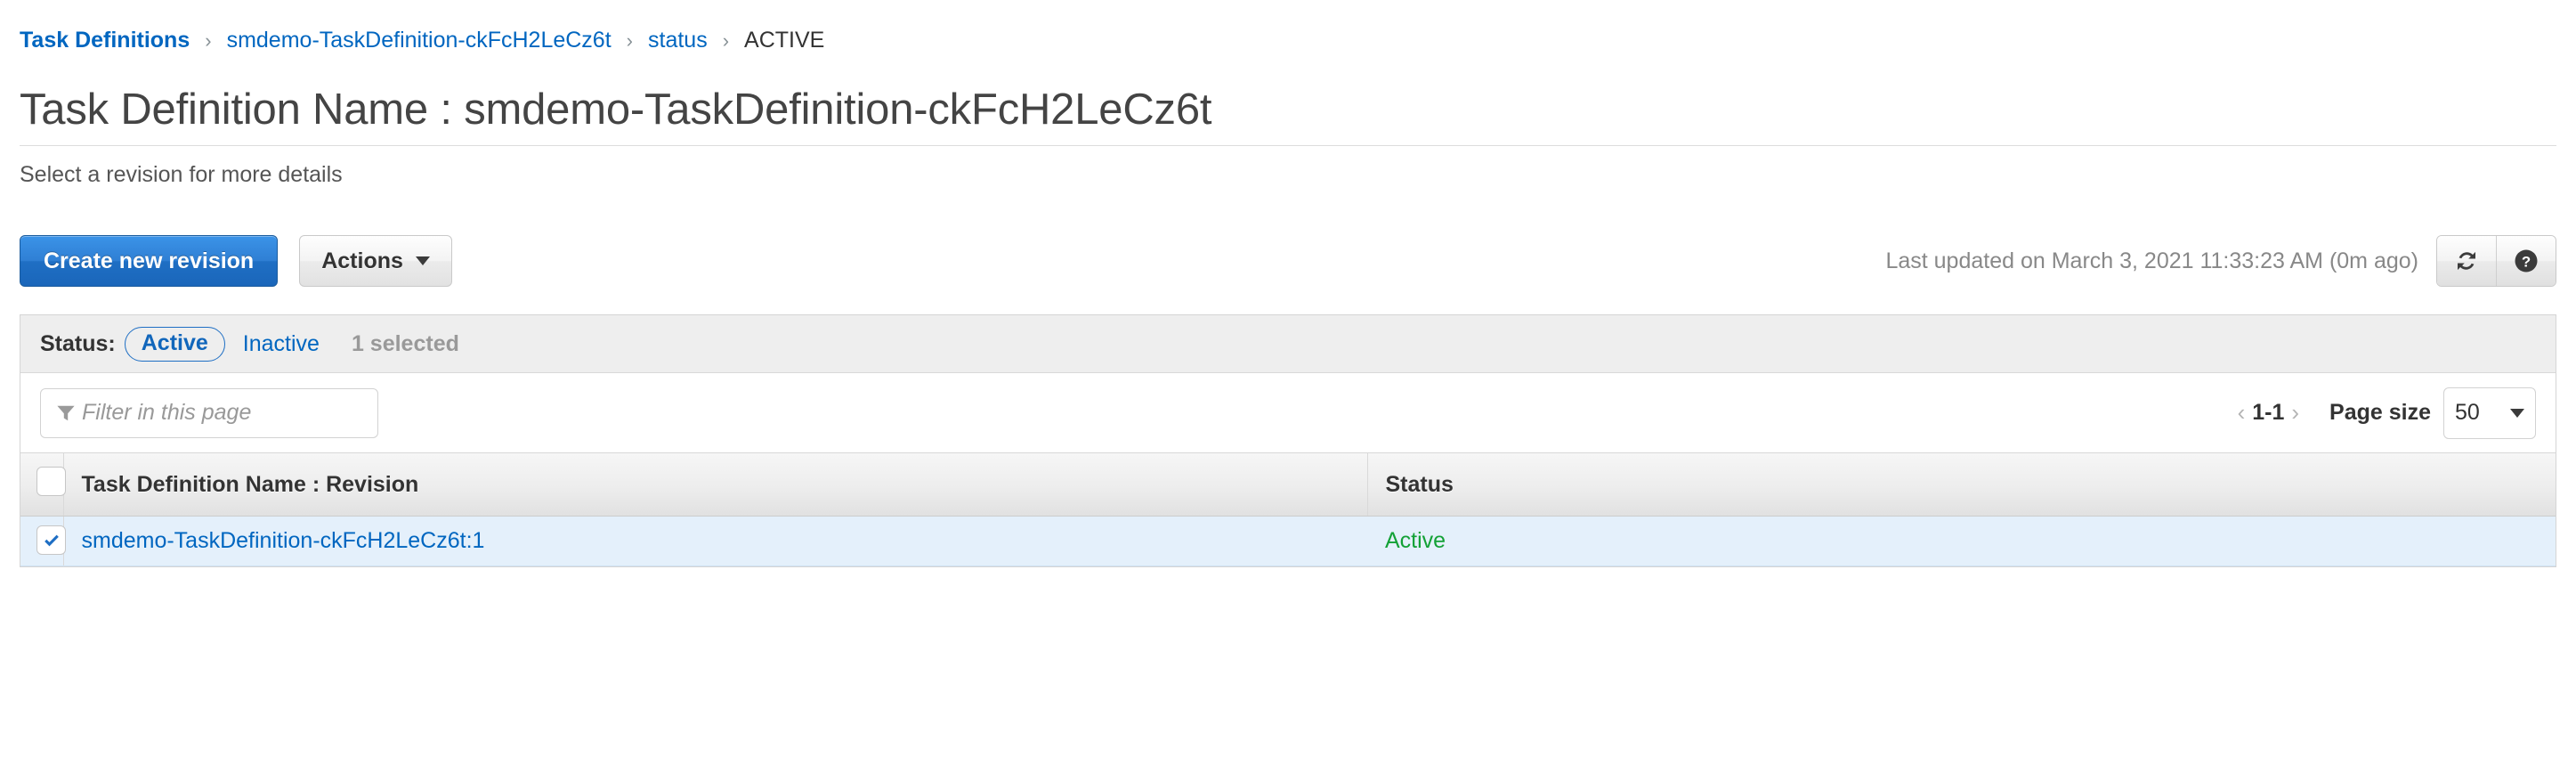 The width and height of the screenshot is (2576, 773). What do you see at coordinates (2380, 413) in the screenshot?
I see `page-size-label: Page size` at bounding box center [2380, 413].